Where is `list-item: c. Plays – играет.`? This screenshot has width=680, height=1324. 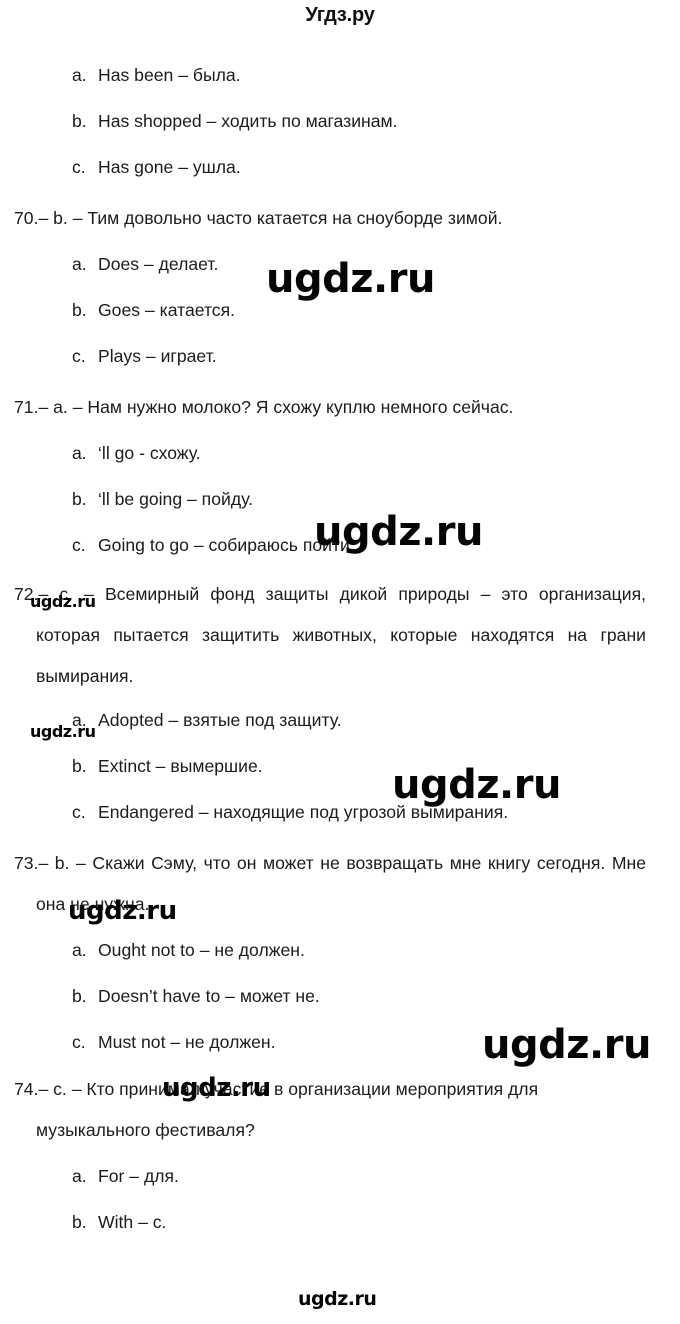
list-item: c. Plays – играет. is located at coordinates (340, 356).